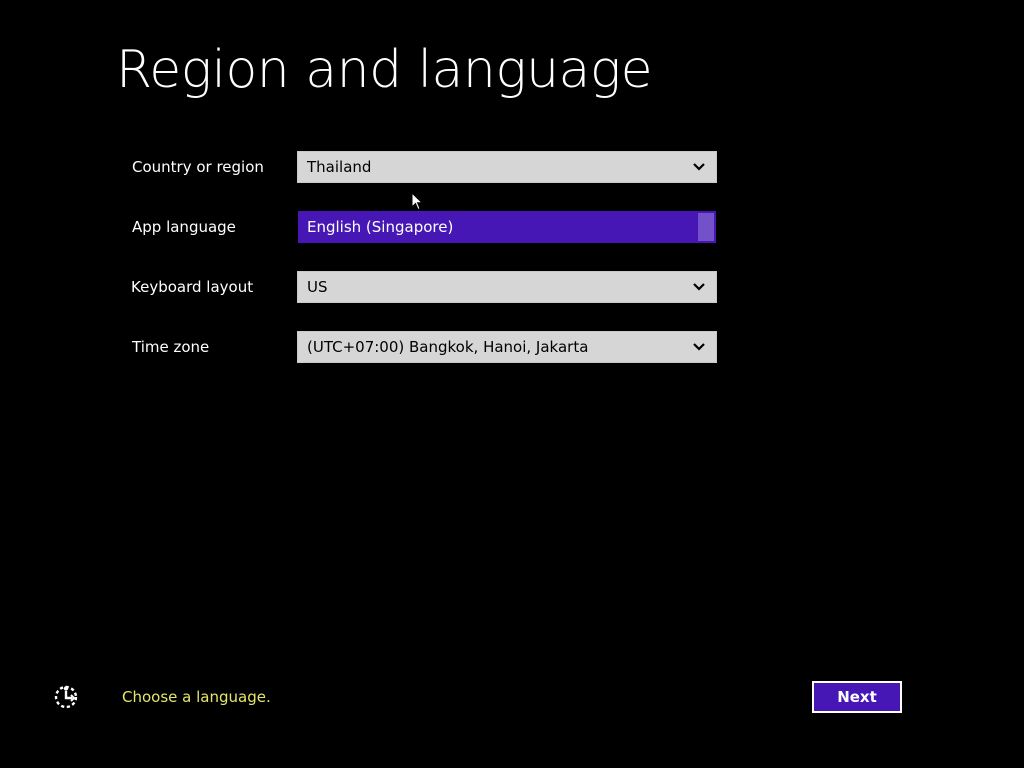 The image size is (1024, 768). I want to click on scrollbar-thumb, so click(706, 227).